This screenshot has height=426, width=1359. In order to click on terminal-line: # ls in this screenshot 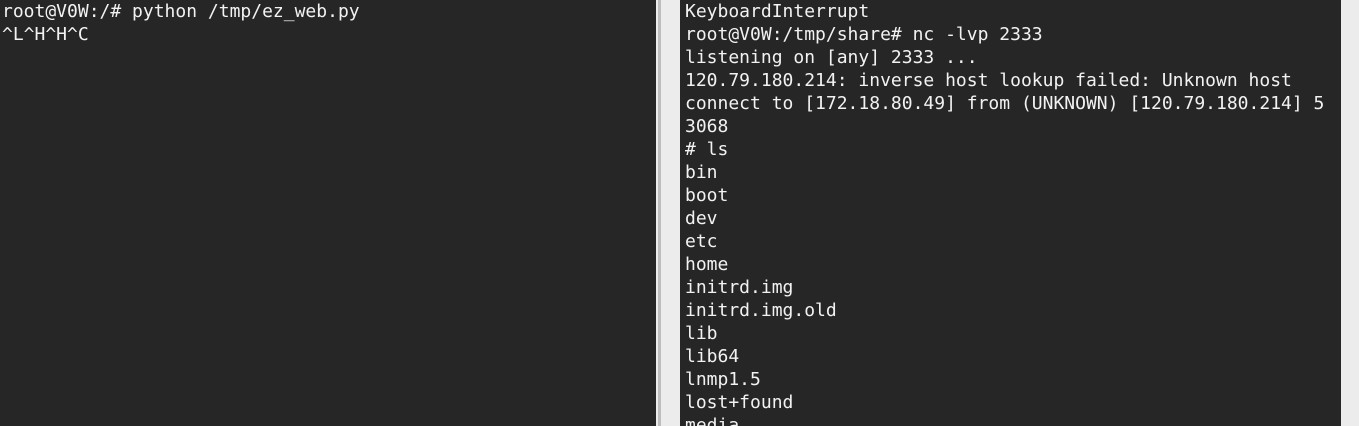, I will do `click(707, 149)`.